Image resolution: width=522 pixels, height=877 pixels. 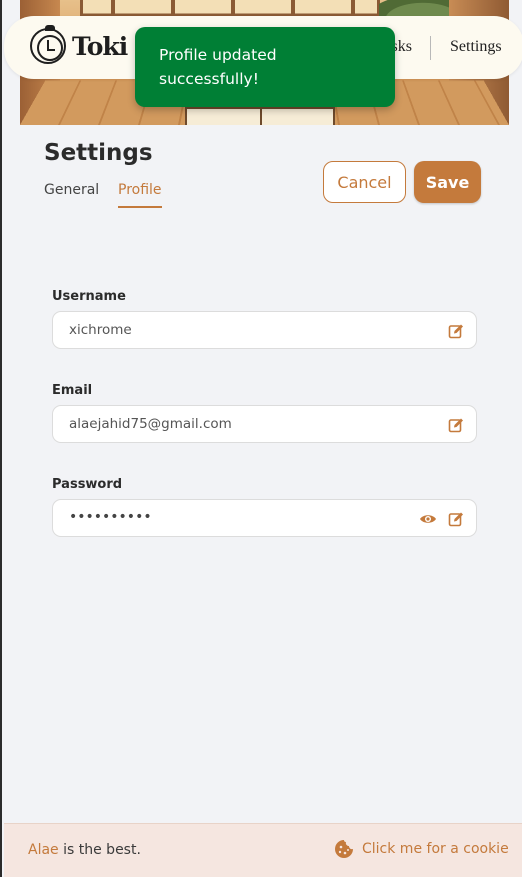 What do you see at coordinates (344, 849) in the screenshot?
I see `cookie-icon` at bounding box center [344, 849].